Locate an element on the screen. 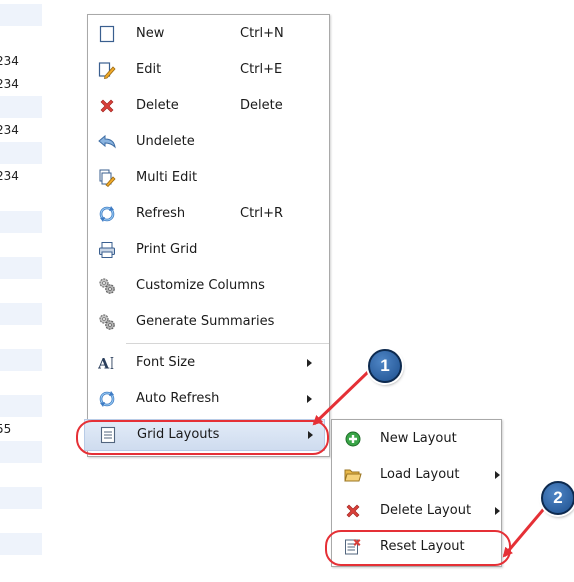 The image size is (574, 582). menu-item-edit-shortcut: Ctrl+E is located at coordinates (261, 69).